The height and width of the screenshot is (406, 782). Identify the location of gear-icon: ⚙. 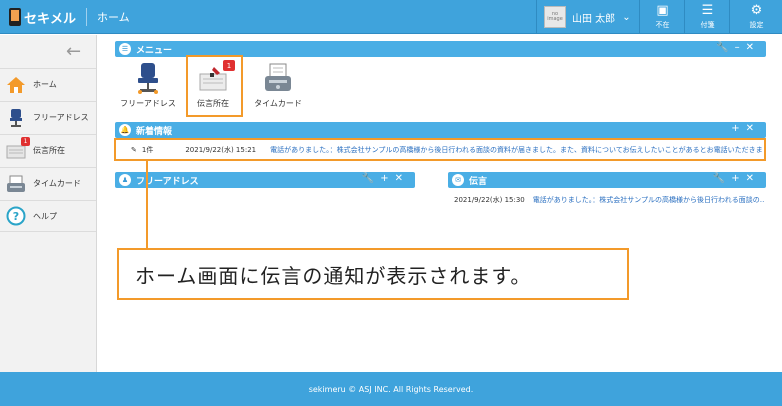
(756, 10).